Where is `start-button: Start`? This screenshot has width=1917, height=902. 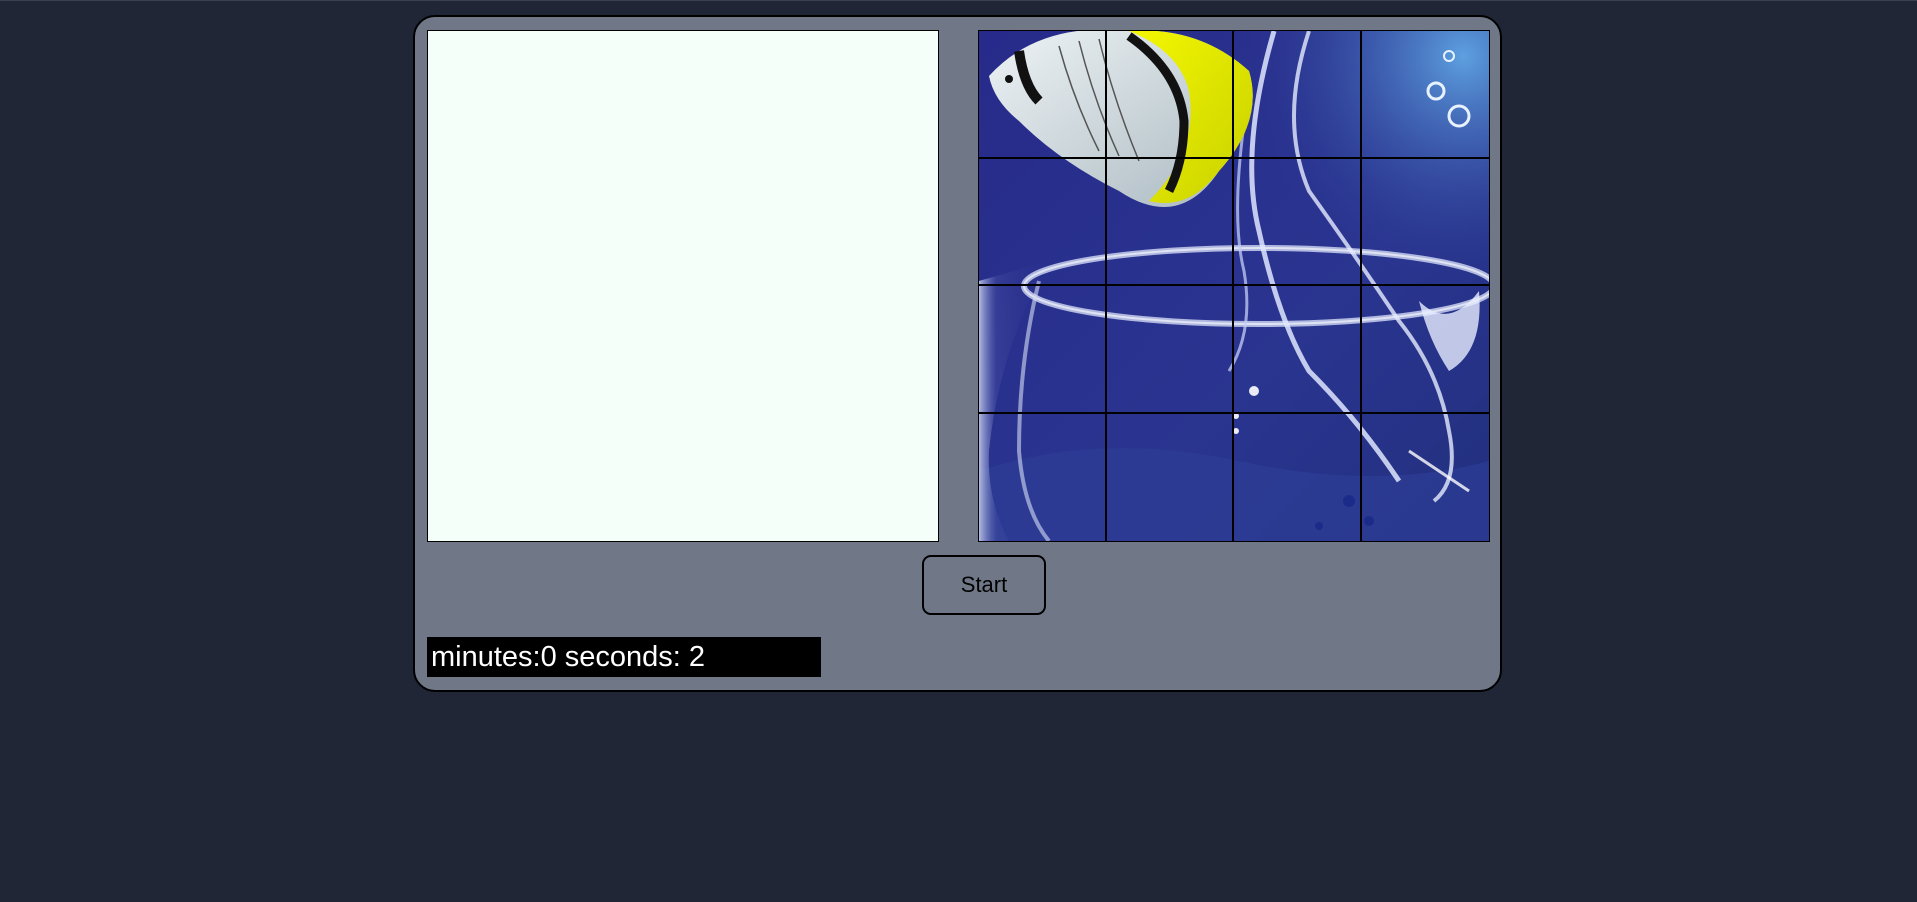 start-button: Start is located at coordinates (984, 585).